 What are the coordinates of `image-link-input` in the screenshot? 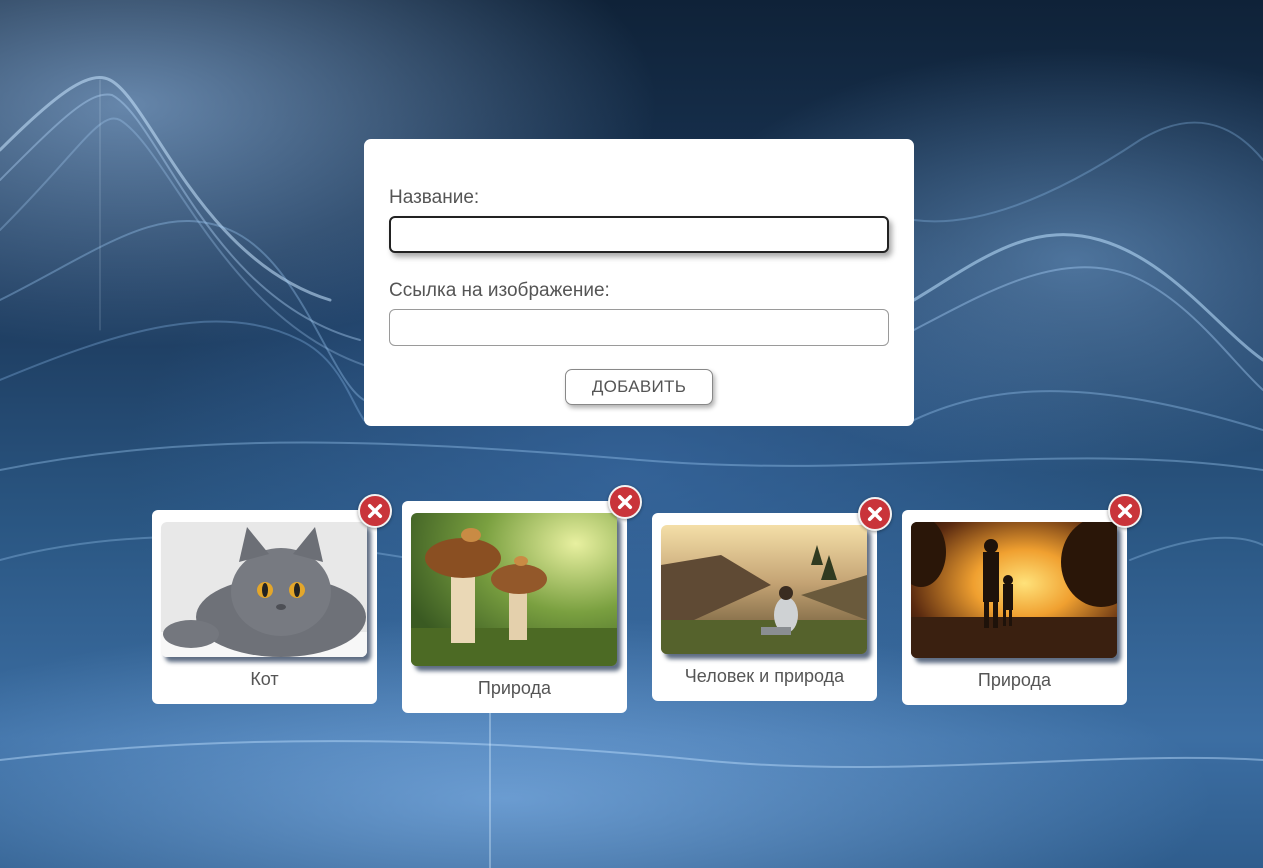 It's located at (639, 327).